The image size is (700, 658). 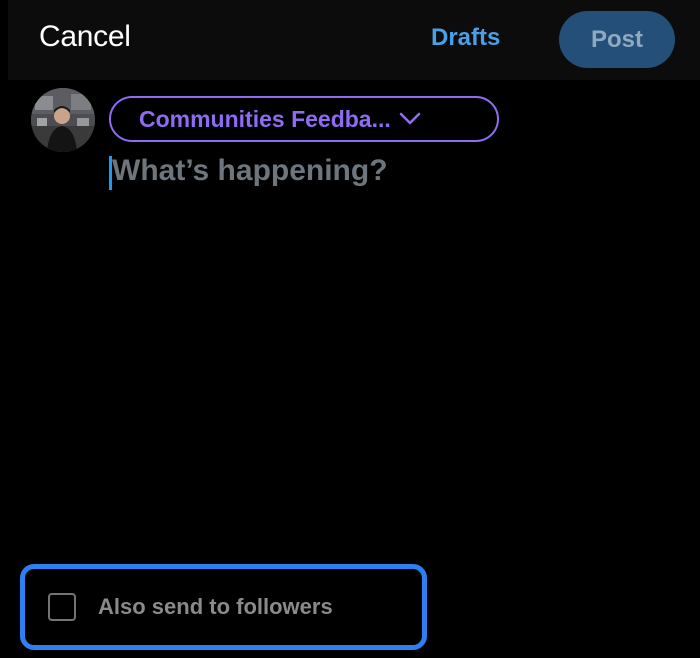 I want to click on also-send-label: Also send to followers, so click(x=215, y=607).